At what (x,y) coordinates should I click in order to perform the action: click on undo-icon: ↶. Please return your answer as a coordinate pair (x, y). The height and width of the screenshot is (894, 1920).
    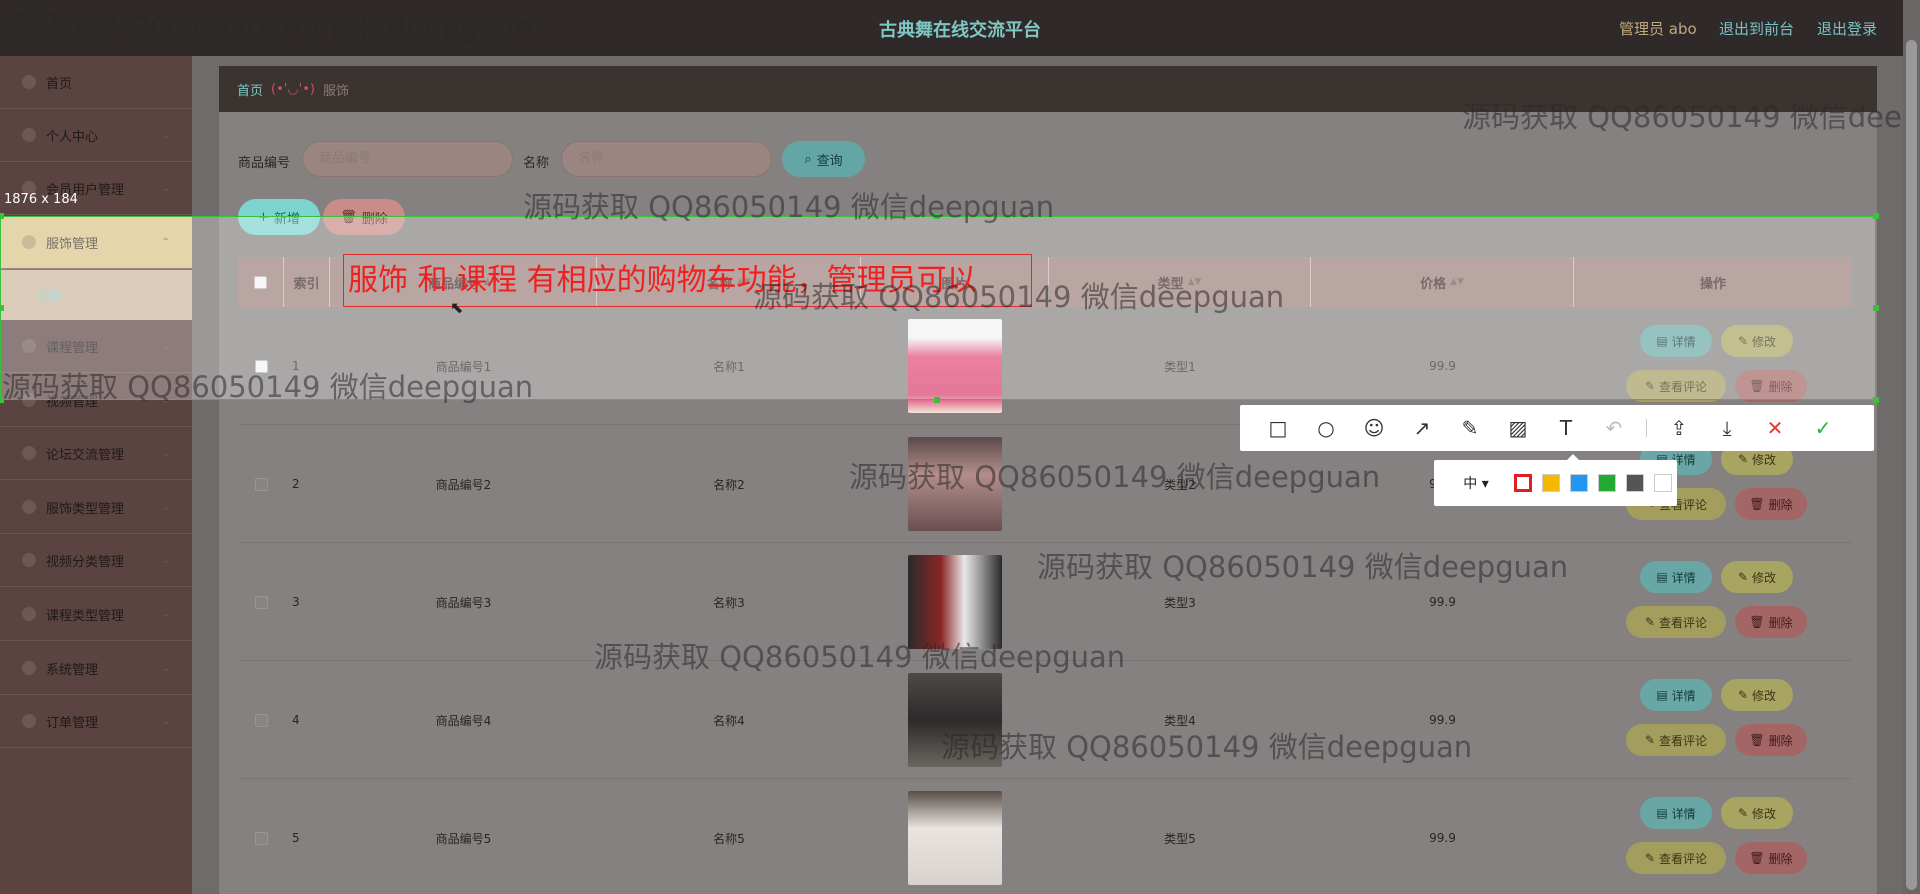
    Looking at the image, I should click on (1614, 428).